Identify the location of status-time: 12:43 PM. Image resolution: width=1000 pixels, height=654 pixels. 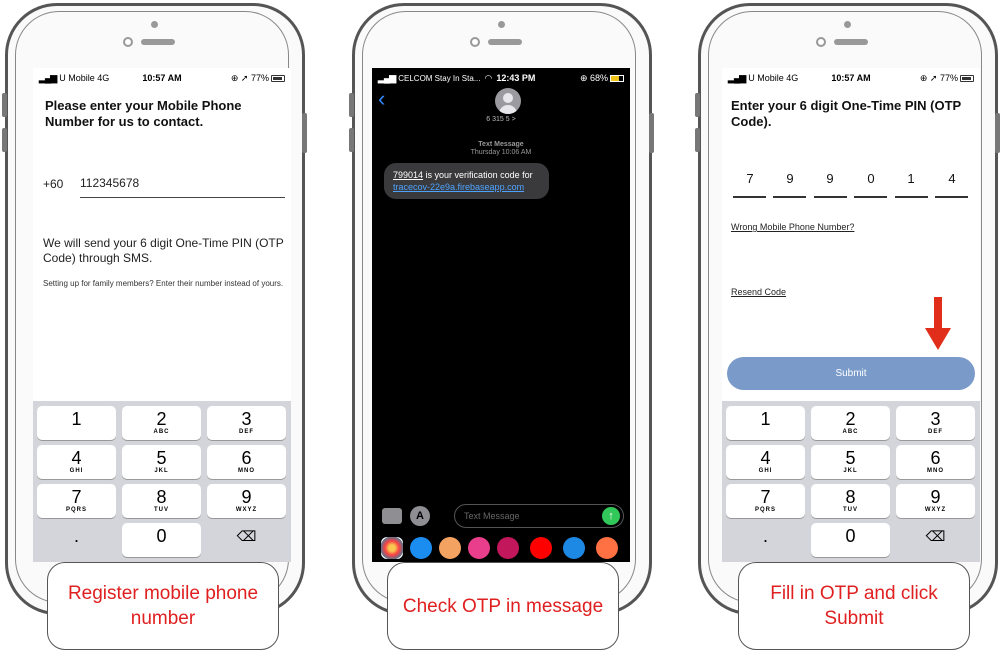
(516, 78).